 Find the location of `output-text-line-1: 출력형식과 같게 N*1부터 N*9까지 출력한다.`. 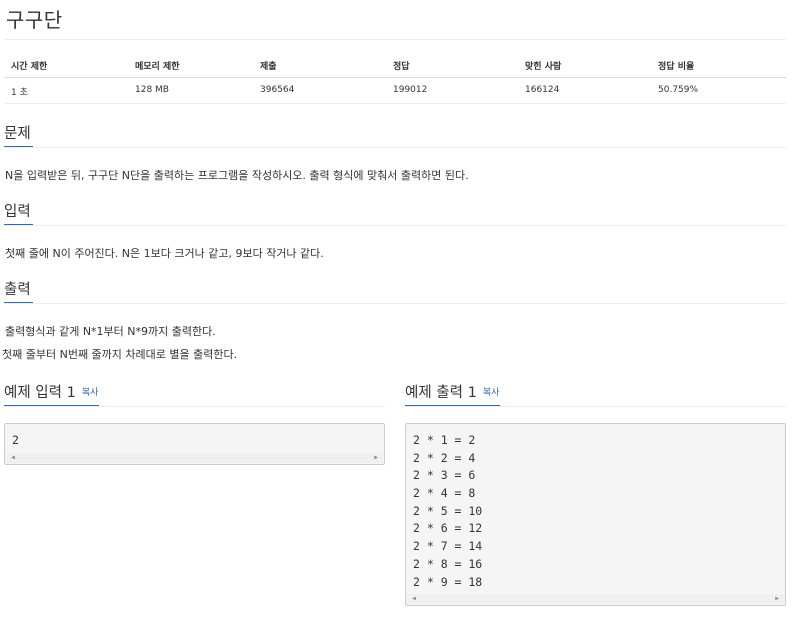

output-text-line-1: 출력형식과 같게 N*1부터 N*9까지 출력한다. is located at coordinates (110, 331).